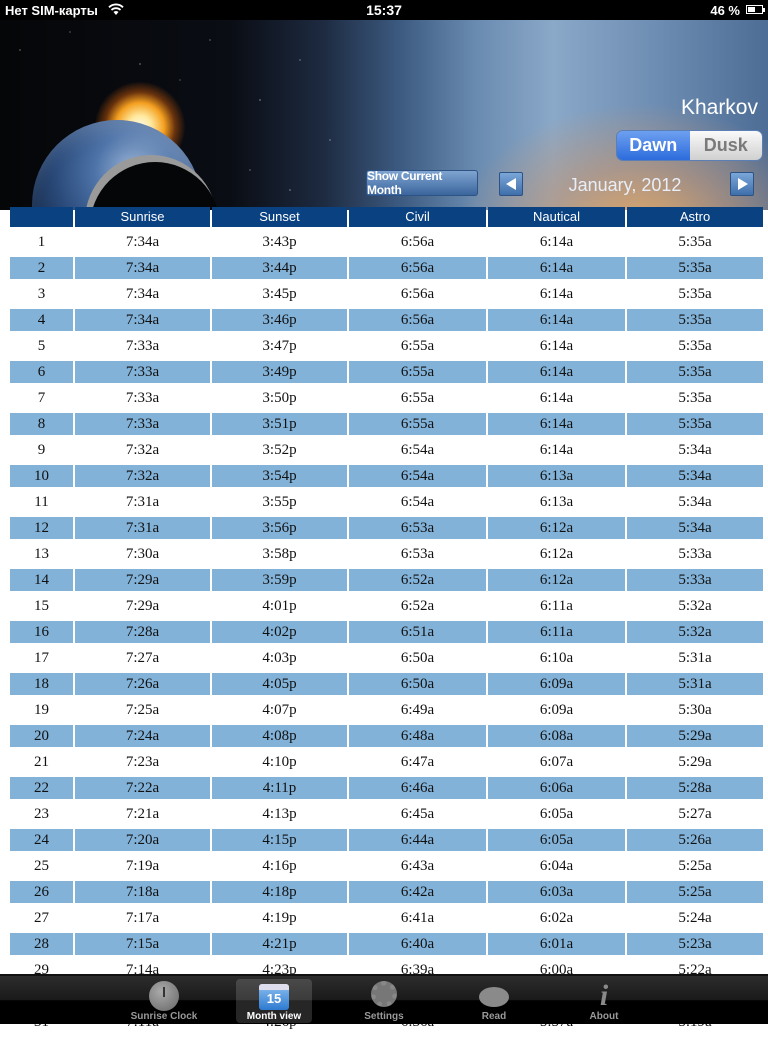 The height and width of the screenshot is (1037, 768). What do you see at coordinates (279, 788) in the screenshot?
I see `cell-sunset: 4:11p` at bounding box center [279, 788].